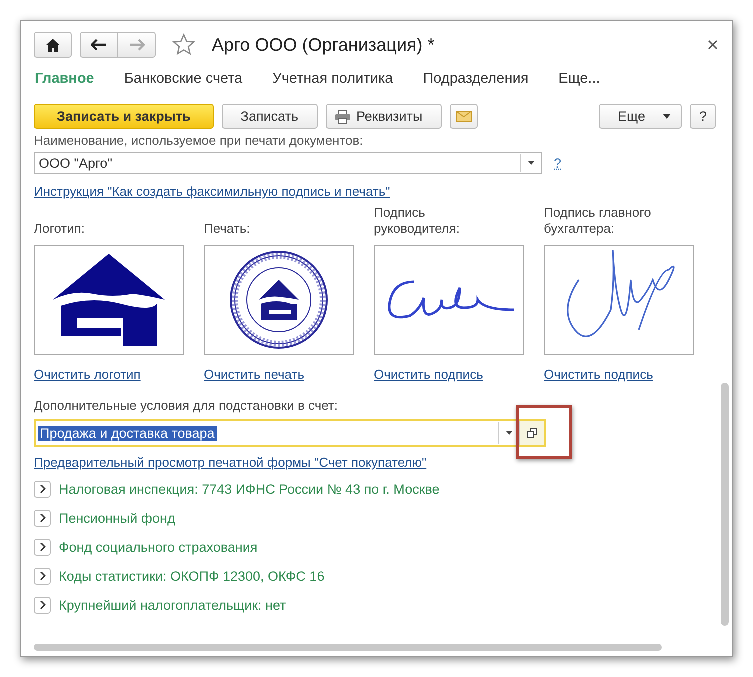  I want to click on forward-arrow-icon, so click(136, 45).